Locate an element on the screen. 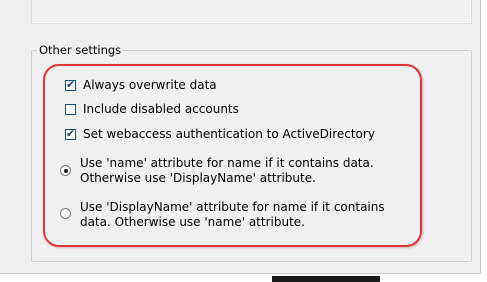 Image resolution: width=487 pixels, height=282 pixels. always-overwrite-checkbox: ✔ is located at coordinates (70, 84).